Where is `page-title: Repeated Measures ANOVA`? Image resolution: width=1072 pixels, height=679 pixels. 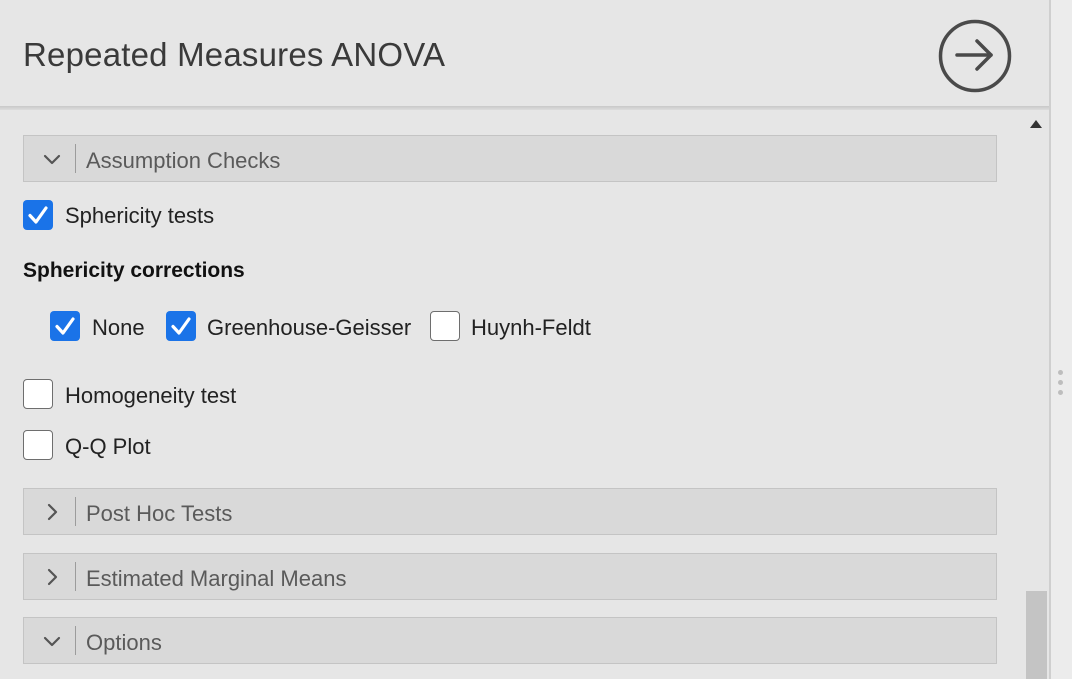 page-title: Repeated Measures ANOVA is located at coordinates (234, 54).